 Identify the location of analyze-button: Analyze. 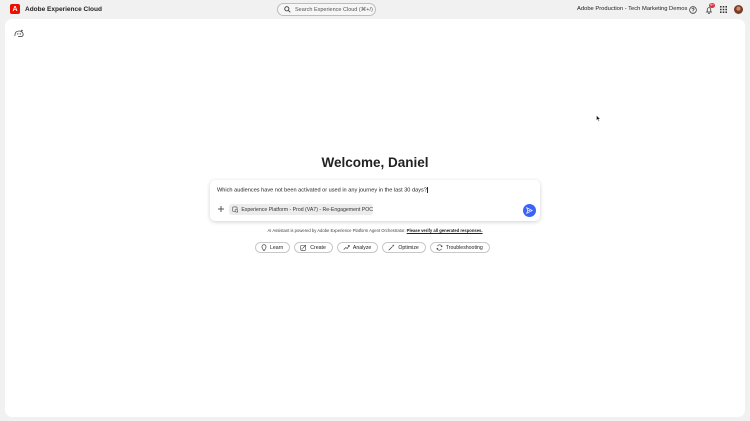
(357, 247).